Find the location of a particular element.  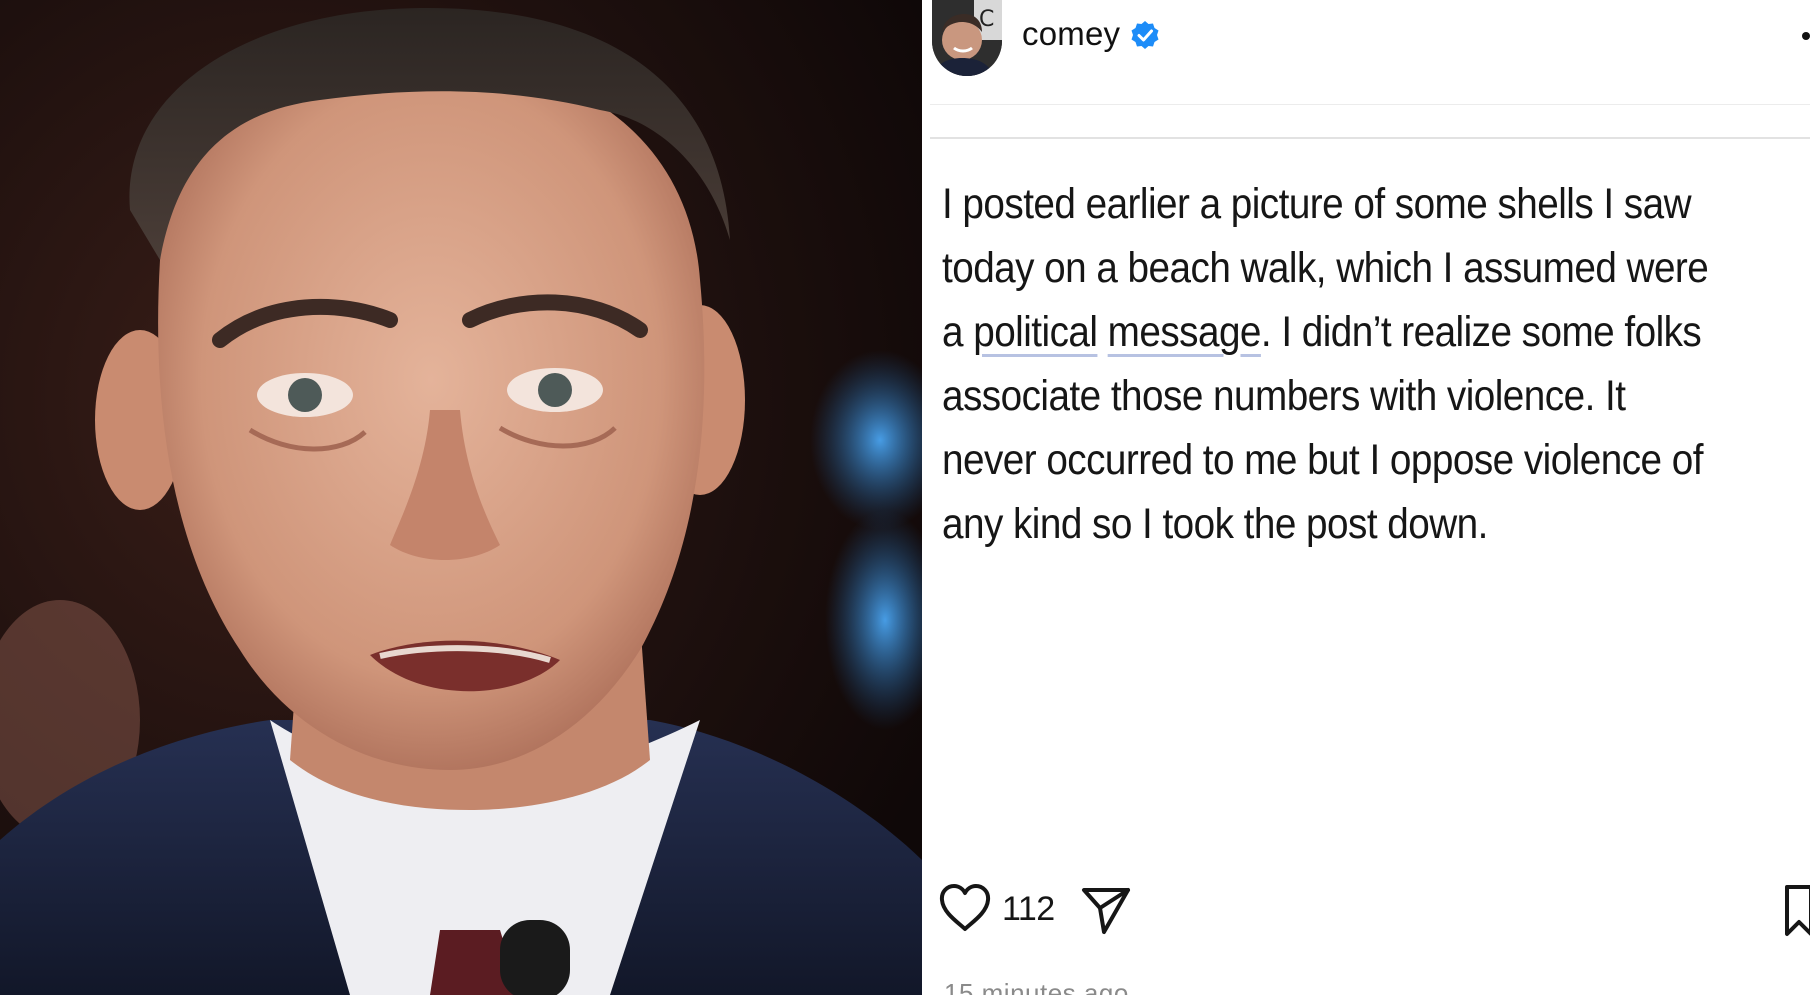

caption-word: . I didn’t realize some folks is located at coordinates (1481, 332).